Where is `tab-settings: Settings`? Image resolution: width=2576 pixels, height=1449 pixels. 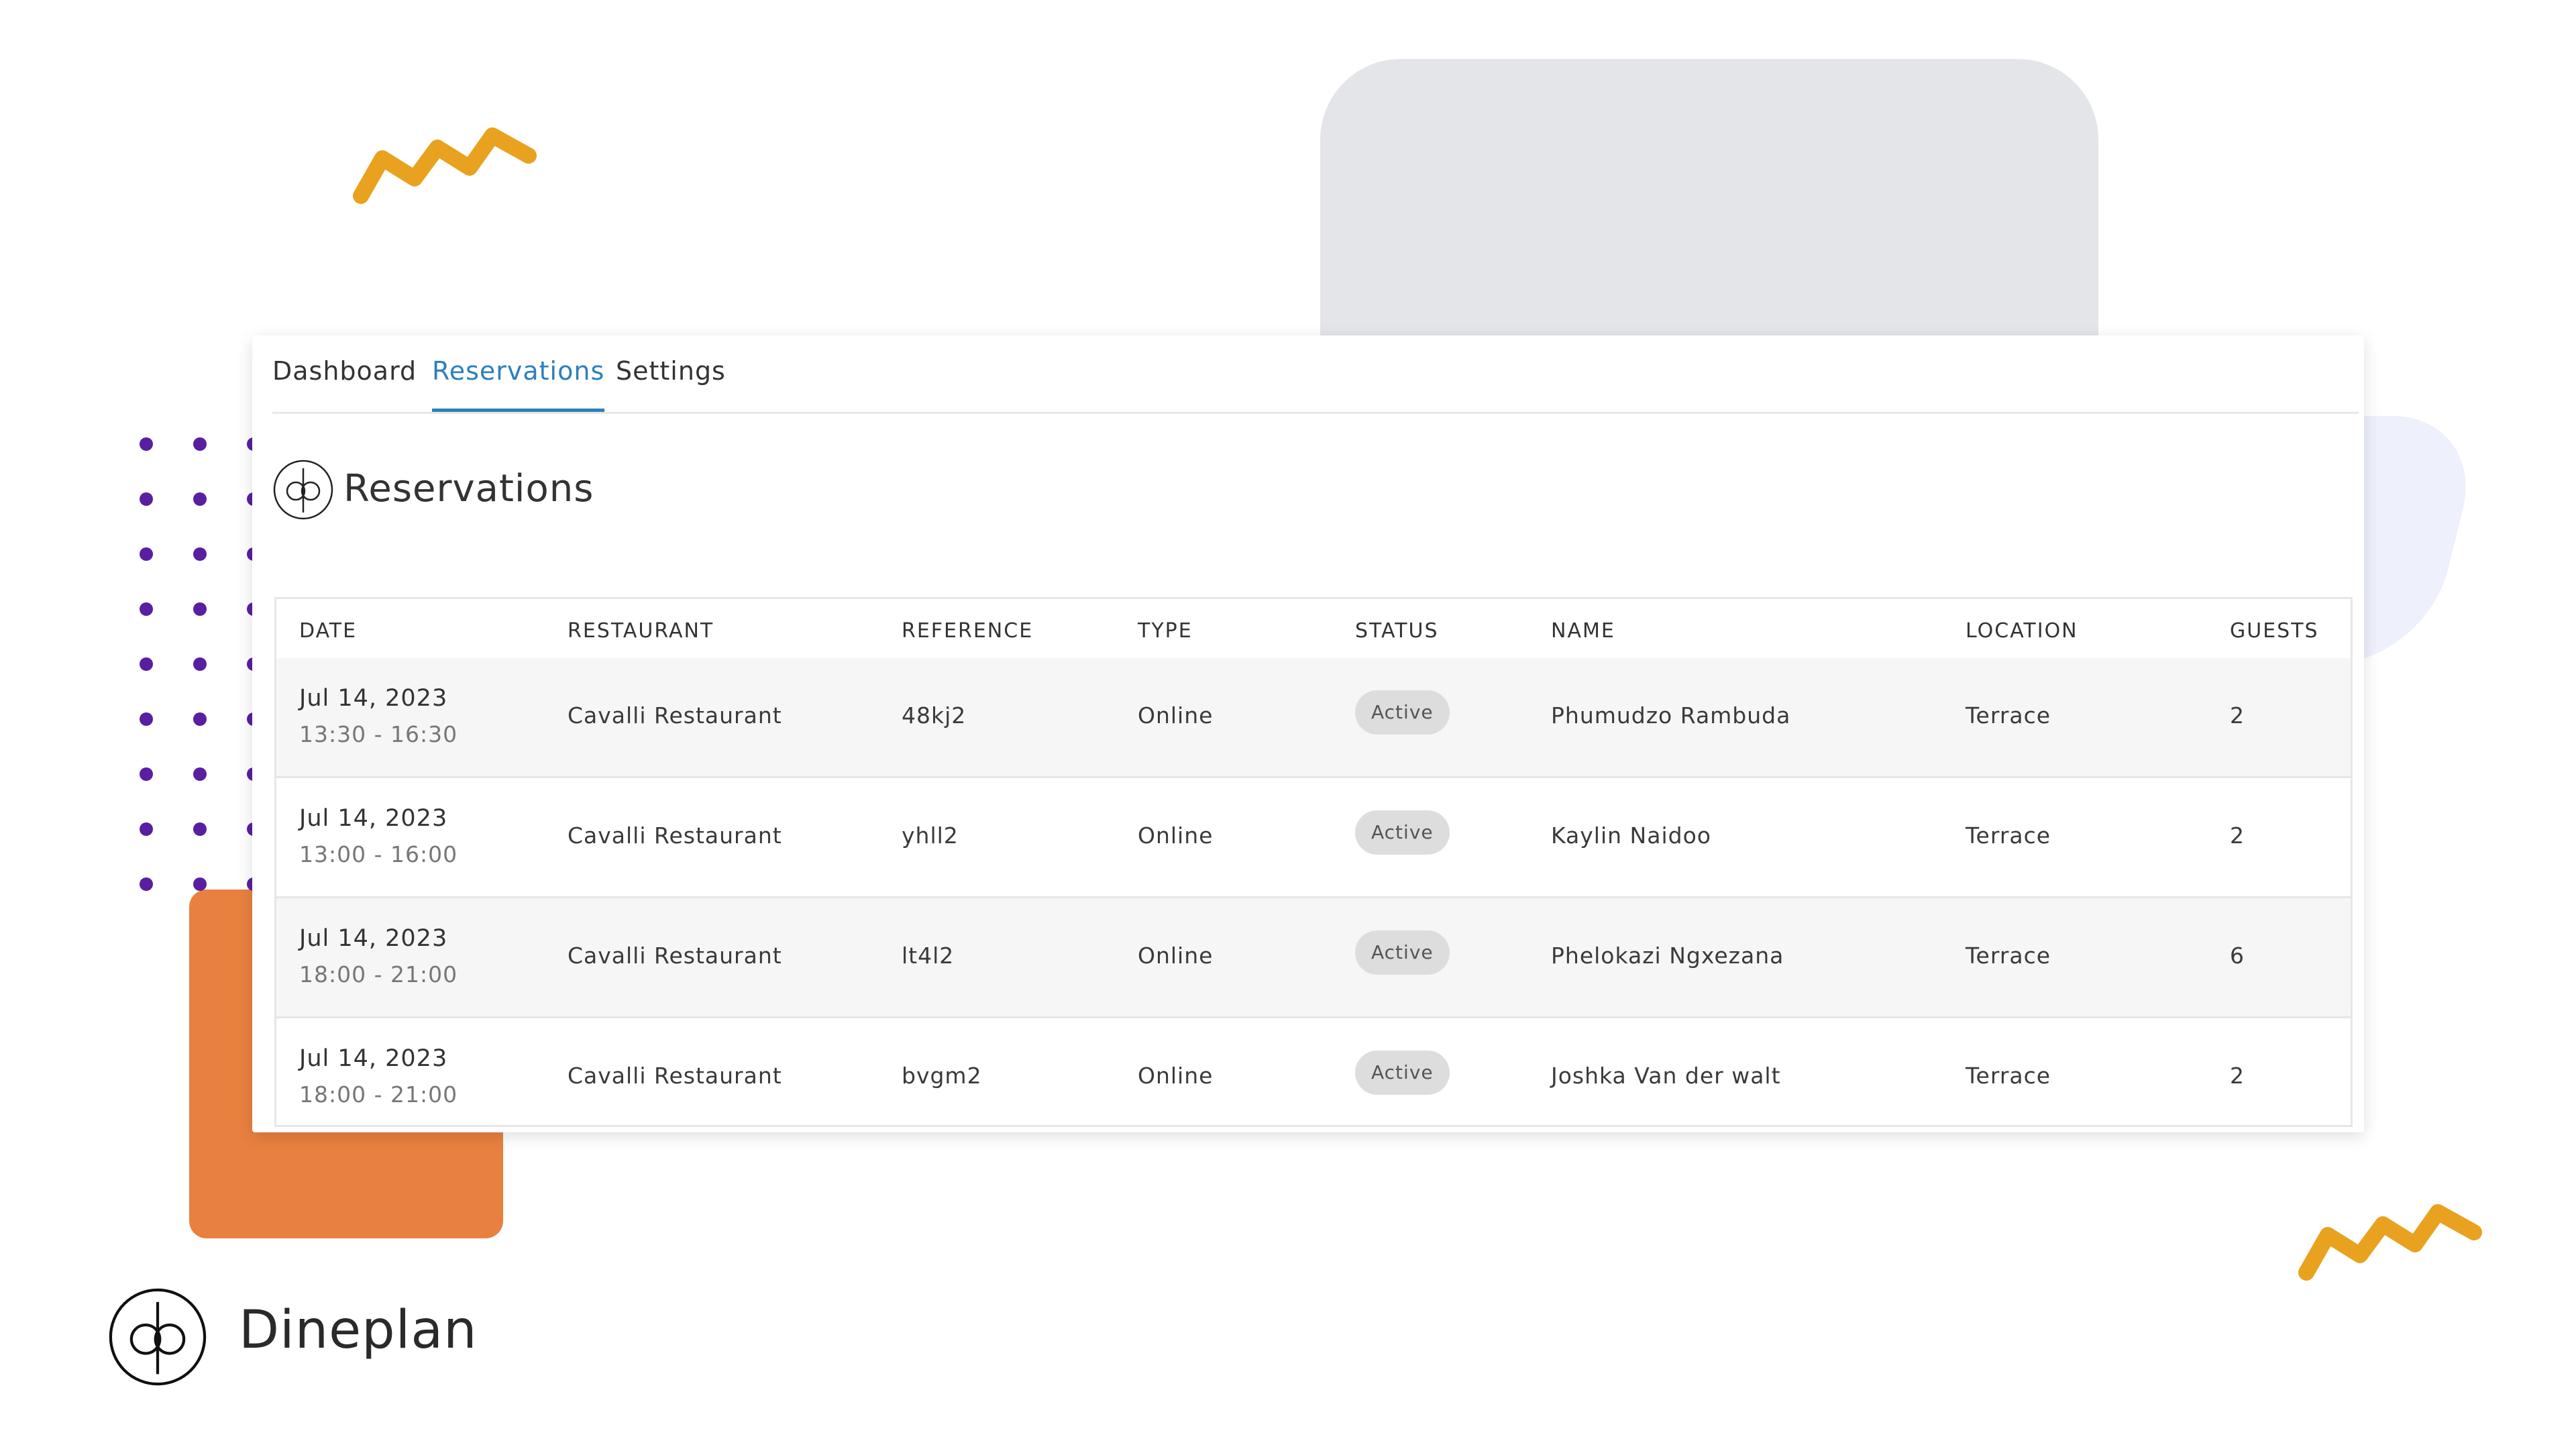 tab-settings: Settings is located at coordinates (671, 383).